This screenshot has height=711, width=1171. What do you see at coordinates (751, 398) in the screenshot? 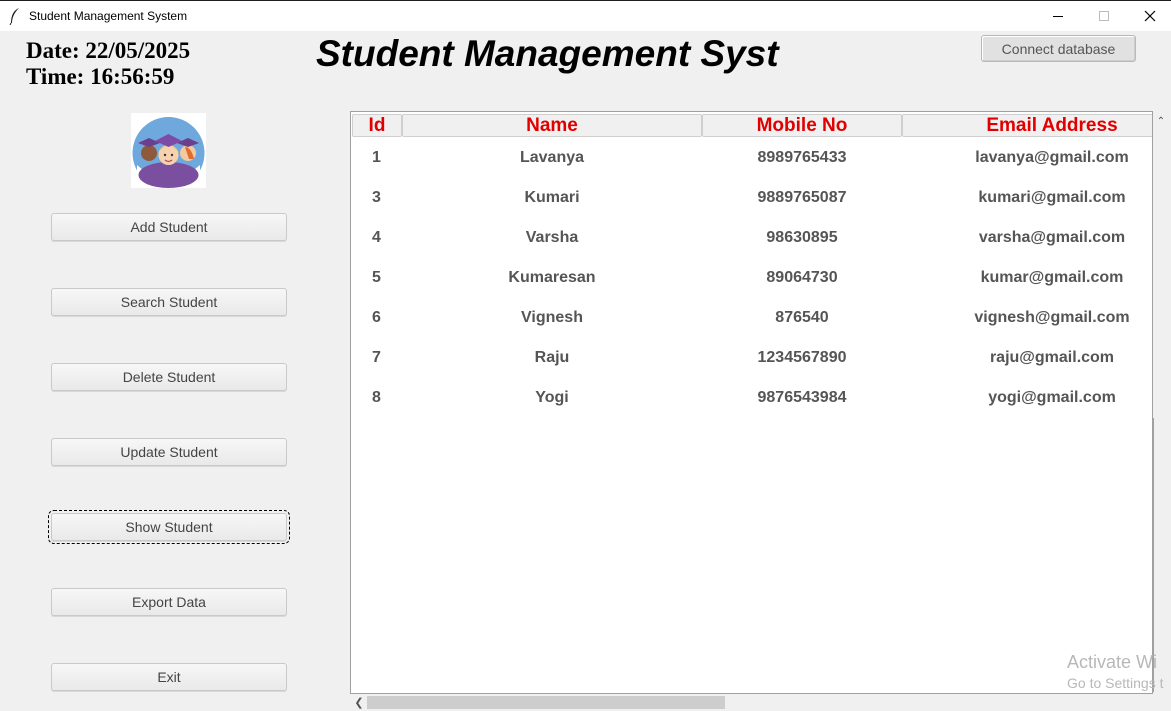
I see `table-row: 8 Yogi 9876543984 yogi@gmail.com` at bounding box center [751, 398].